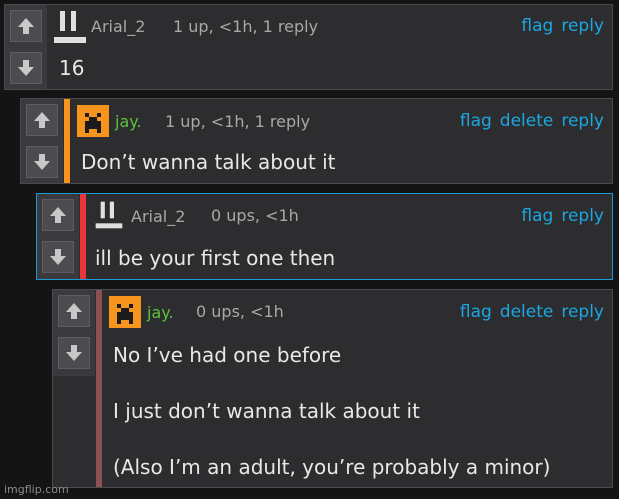 Image resolution: width=619 pixels, height=499 pixels. I want to click on comment-body: 16, so click(72, 68).